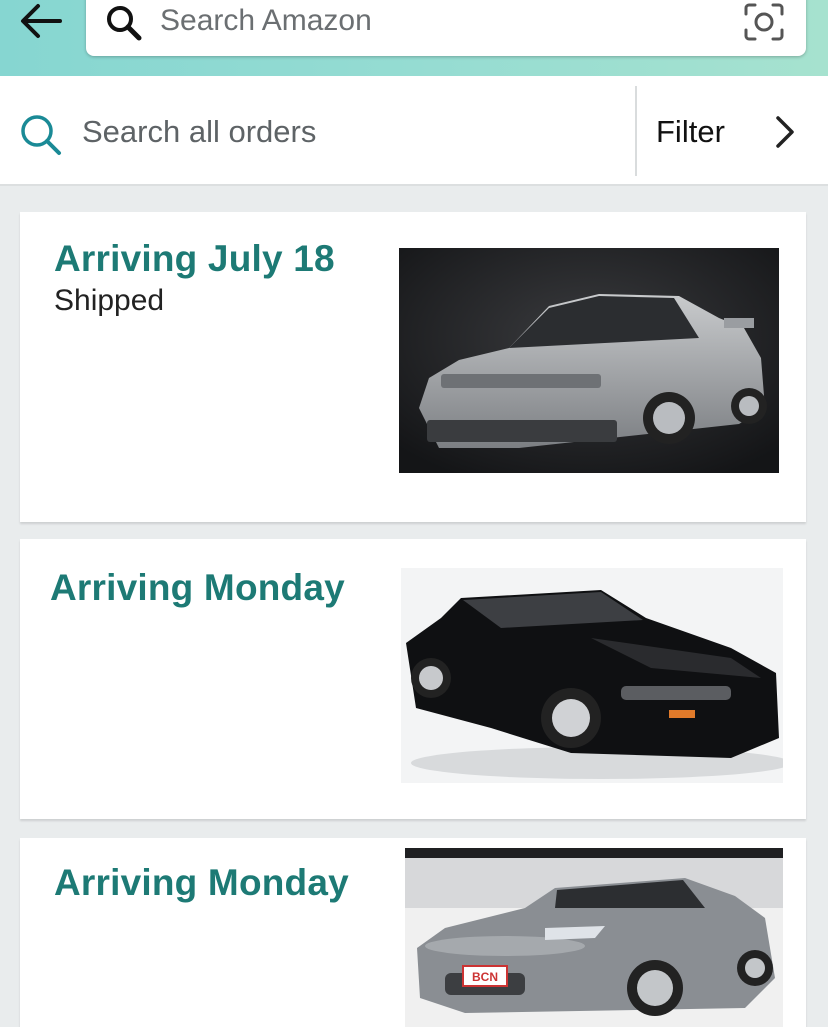 The height and width of the screenshot is (1027, 828). I want to click on shipping-status: Shipped, so click(109, 300).